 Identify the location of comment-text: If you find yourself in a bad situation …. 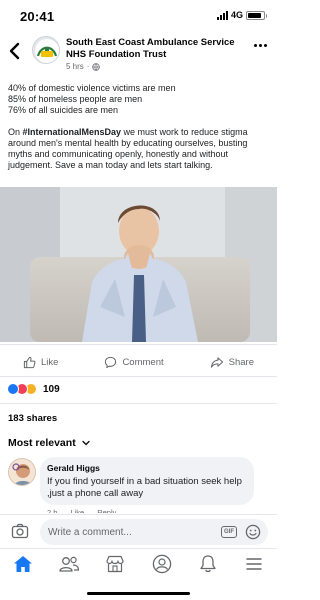
(144, 487).